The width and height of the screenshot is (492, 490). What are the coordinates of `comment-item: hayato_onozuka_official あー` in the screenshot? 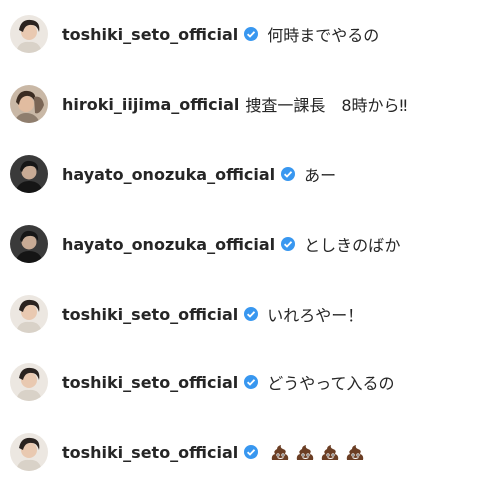 It's located at (173, 174).